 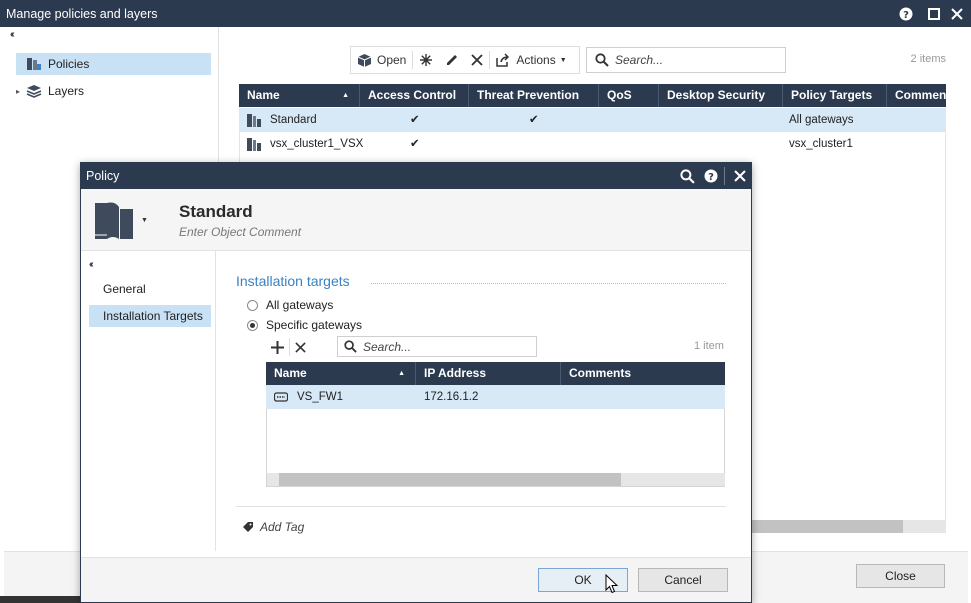 I want to click on add-button, so click(x=277, y=347).